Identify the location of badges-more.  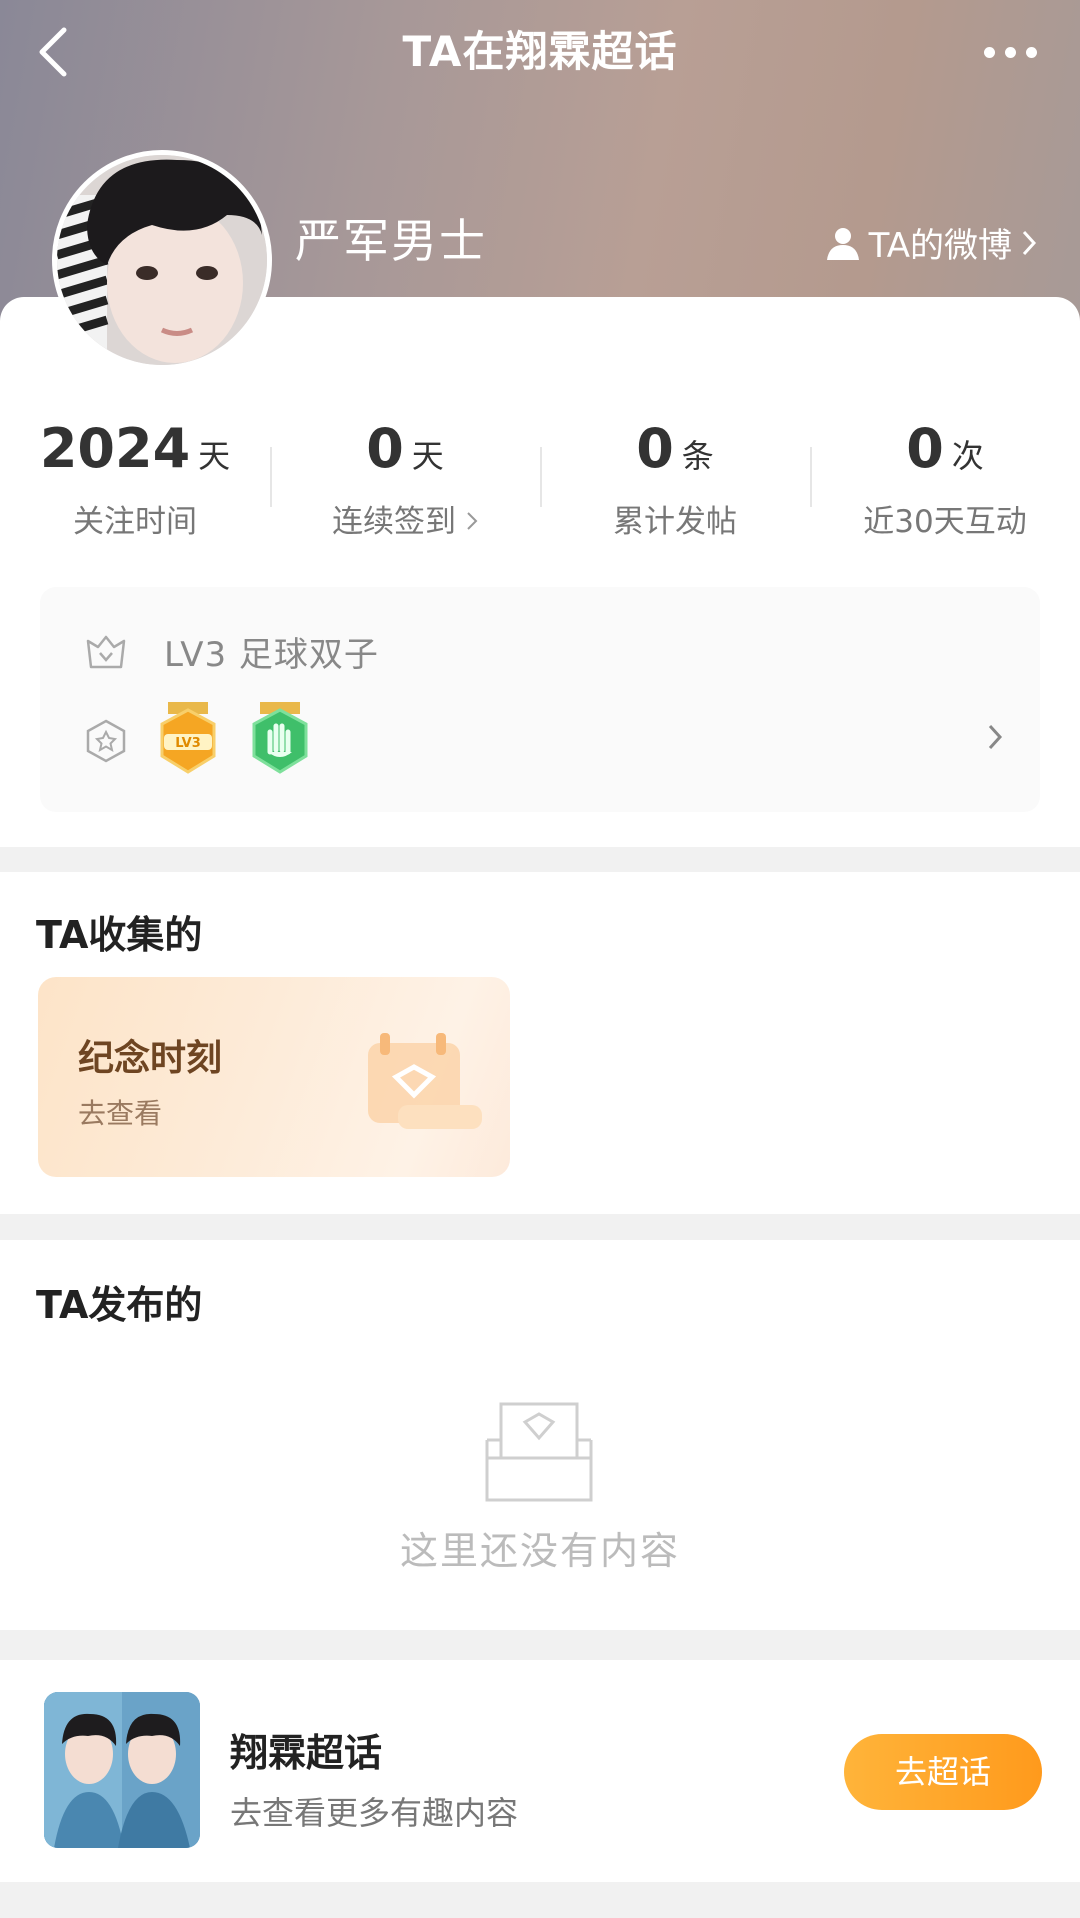
(995, 739).